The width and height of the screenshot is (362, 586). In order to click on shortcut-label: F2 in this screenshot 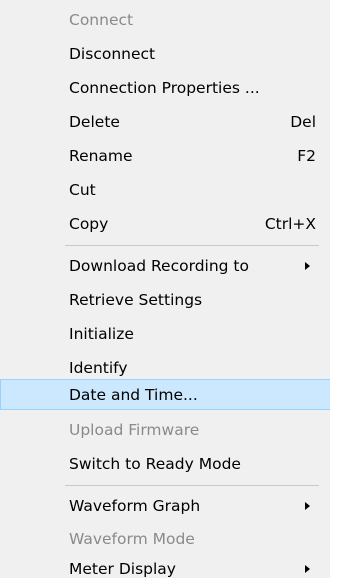, I will do `click(306, 156)`.